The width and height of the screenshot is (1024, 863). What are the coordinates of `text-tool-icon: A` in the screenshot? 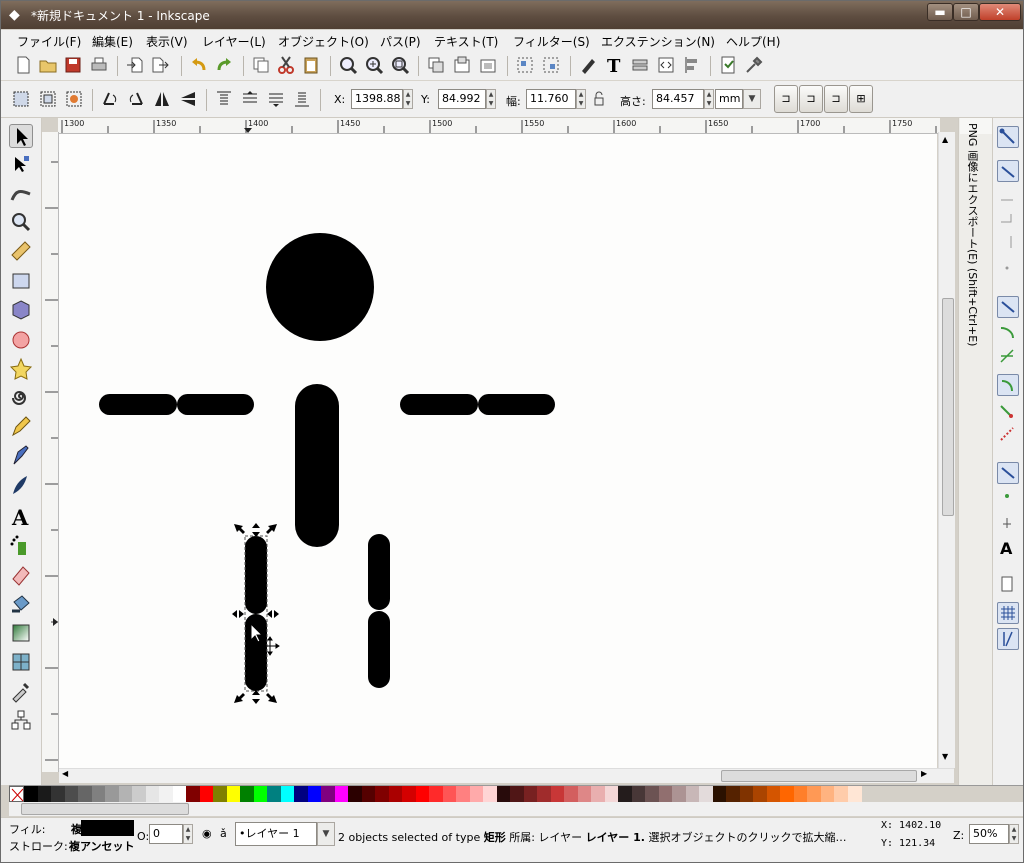 It's located at (21, 517).